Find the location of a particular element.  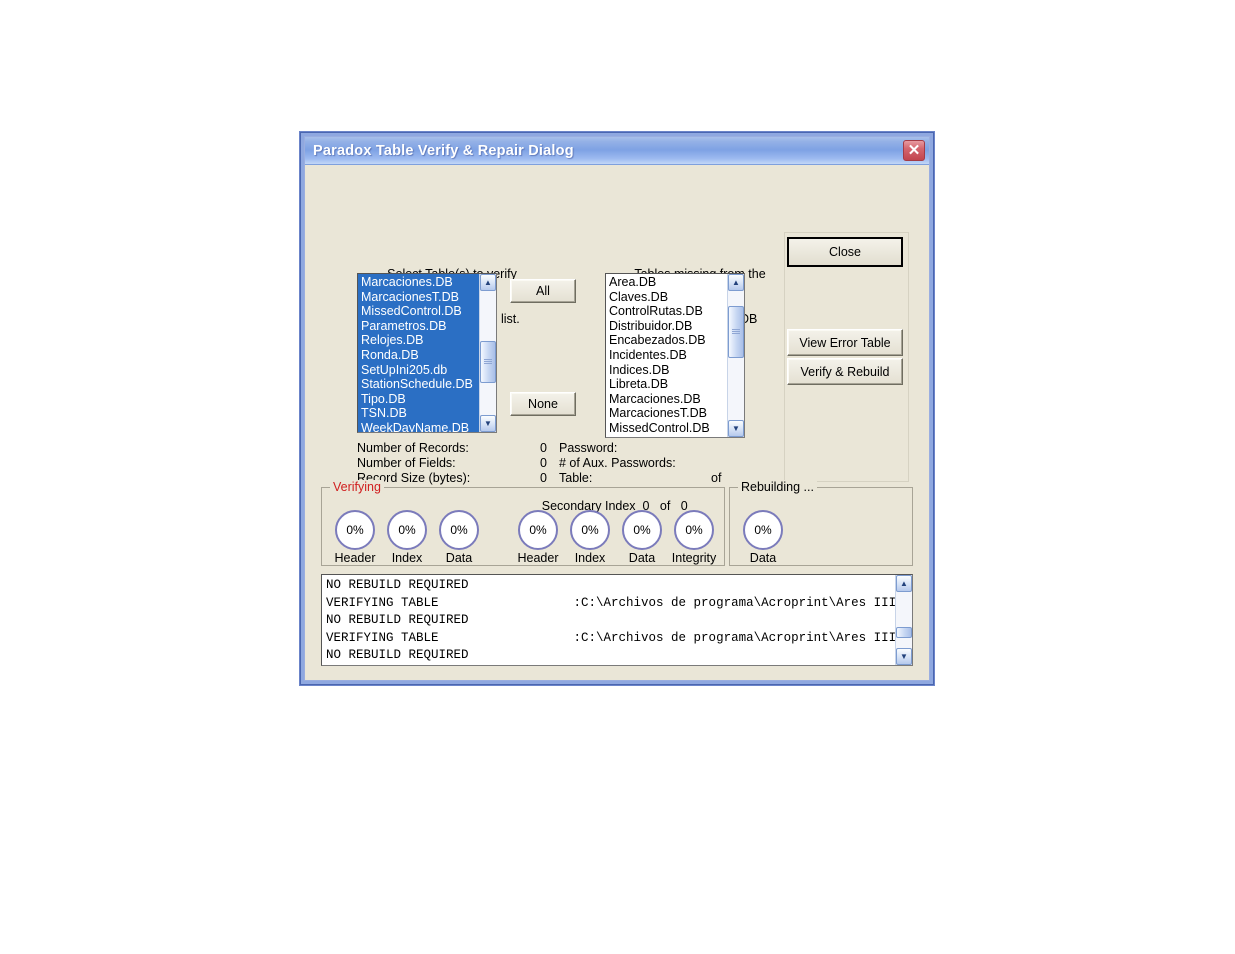

list-item: Ronda.DB is located at coordinates (419, 355).